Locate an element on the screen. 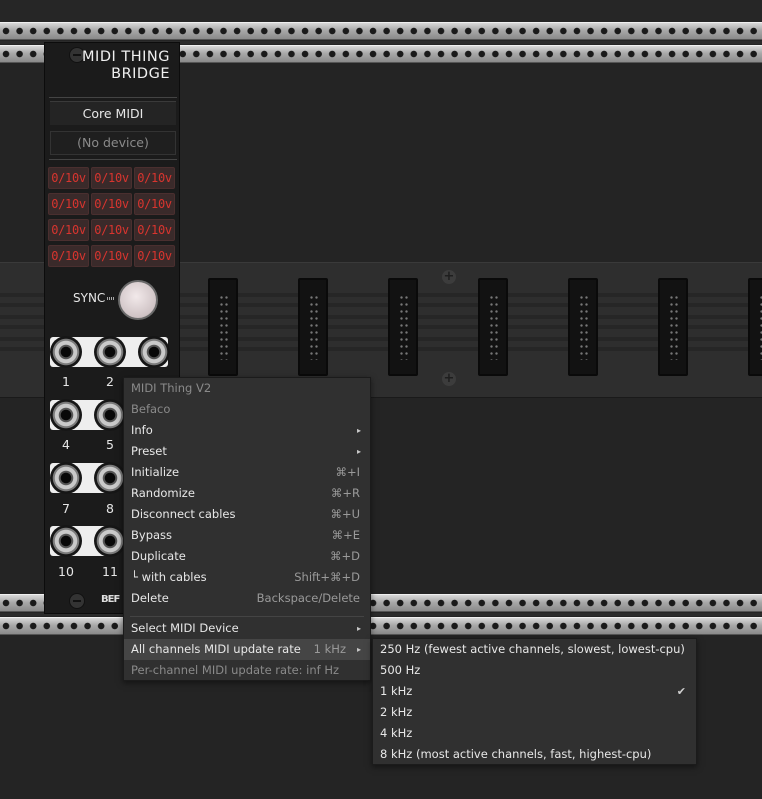  menu-header-brand: Befaco is located at coordinates (151, 409).